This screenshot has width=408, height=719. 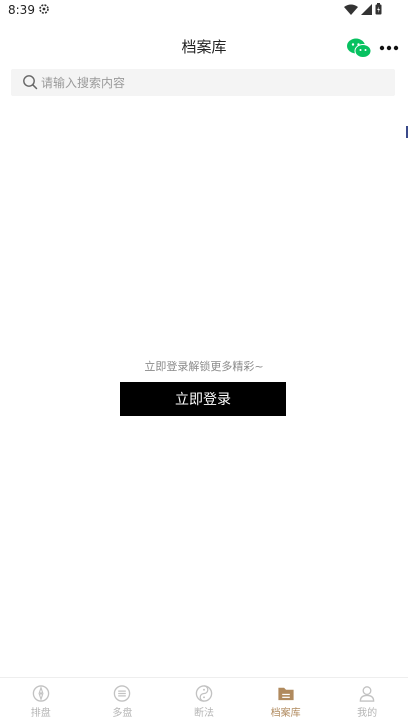 I want to click on tab-archive: 档案库, so click(x=286, y=698).